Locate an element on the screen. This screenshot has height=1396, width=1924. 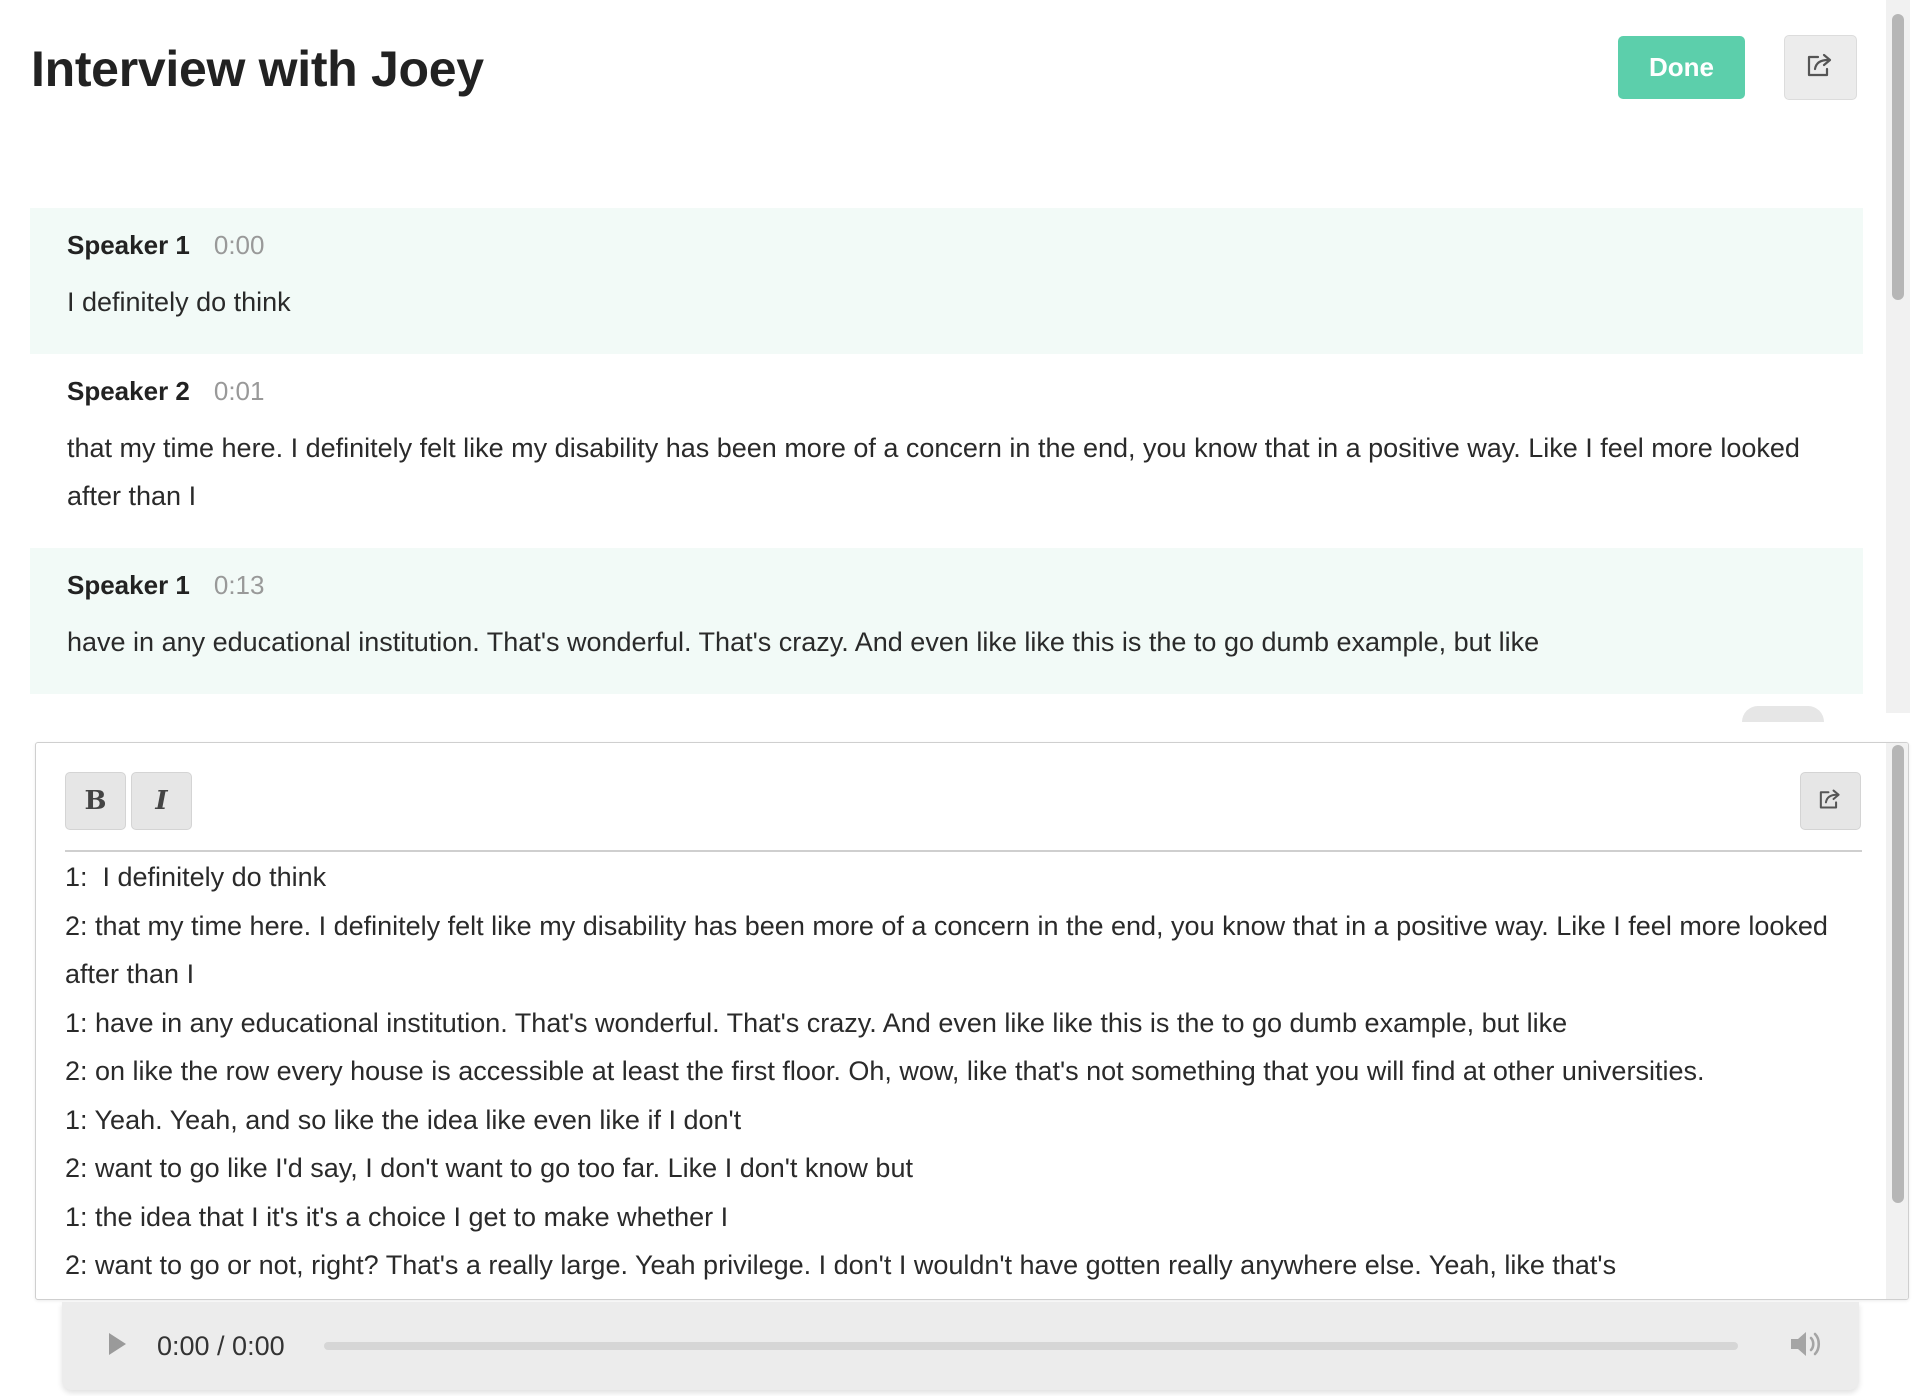
segment-text: I definitely do think is located at coordinates (179, 302).